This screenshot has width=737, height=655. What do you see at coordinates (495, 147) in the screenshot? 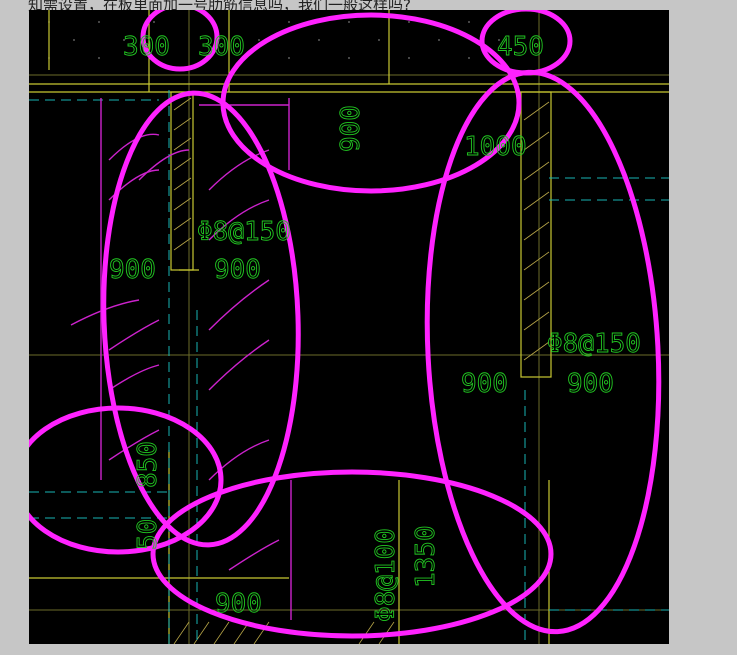
I see `dim-label-1000: 1000` at bounding box center [495, 147].